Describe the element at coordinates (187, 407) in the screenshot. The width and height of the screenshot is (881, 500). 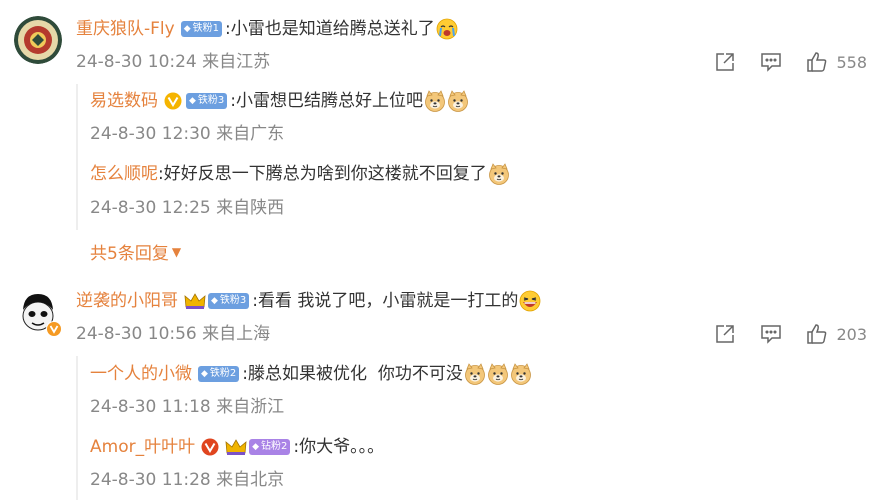
I see `reply-meta: 24-8-30 11:18 来自浙江` at that location.